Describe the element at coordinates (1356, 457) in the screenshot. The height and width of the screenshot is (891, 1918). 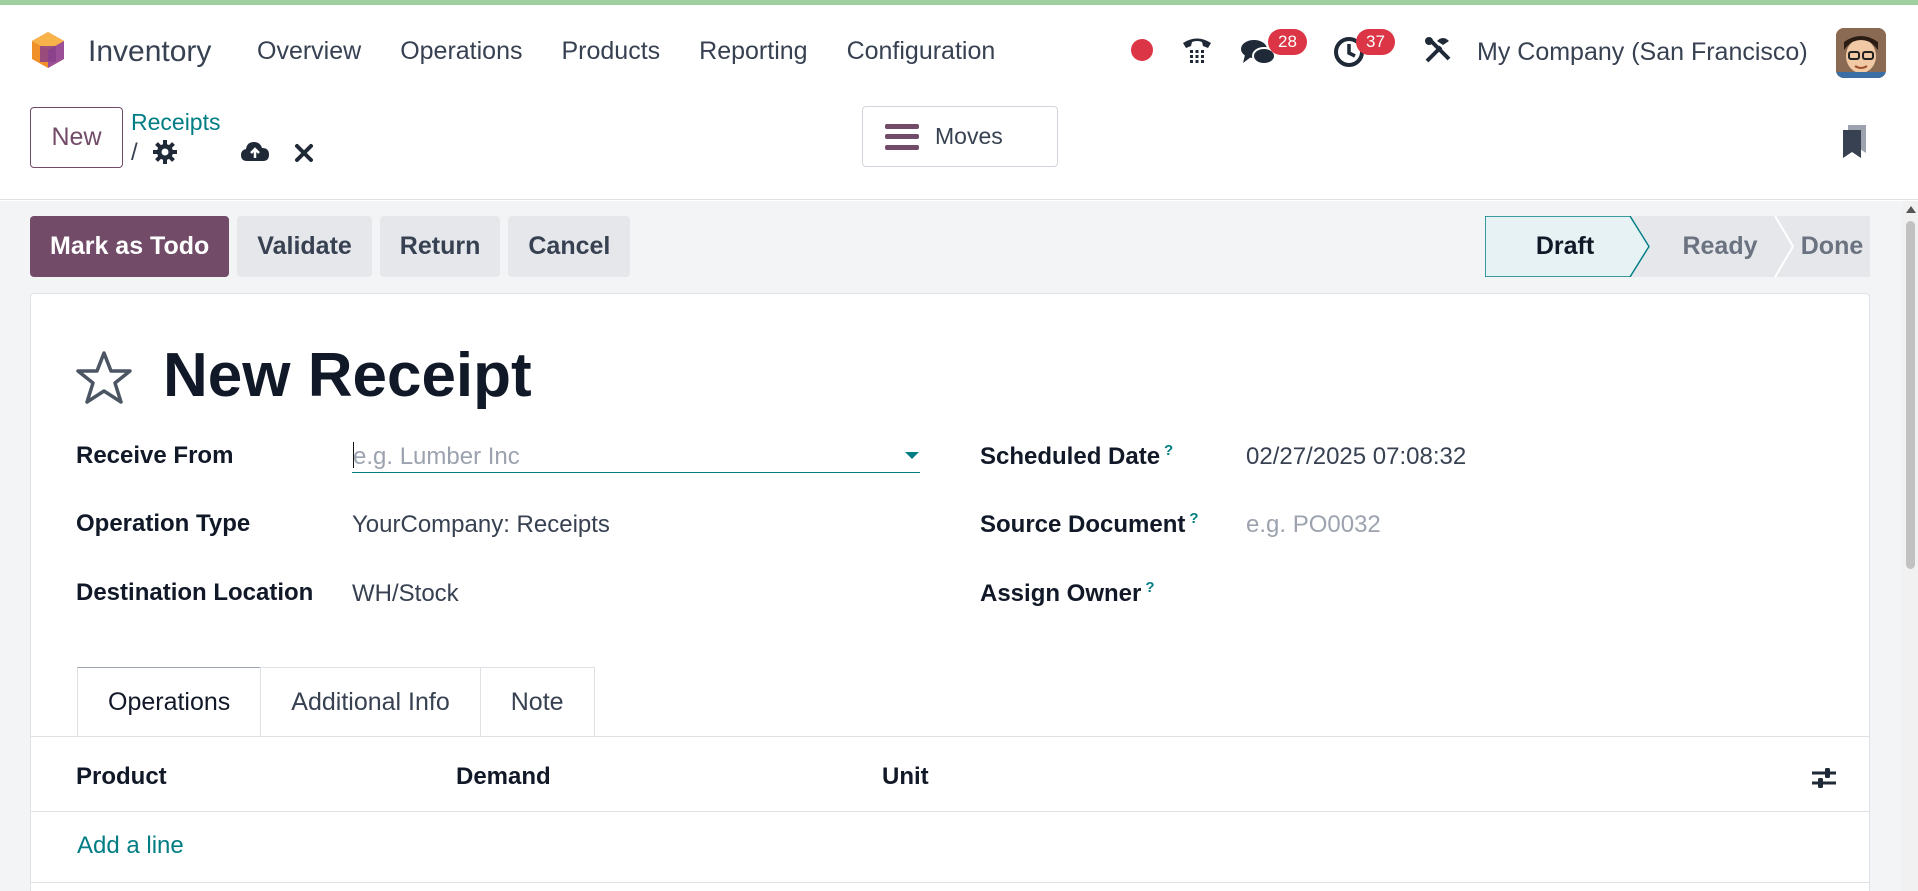
I see `scheduled-date-value: 02/27/2025 07:08:32` at that location.